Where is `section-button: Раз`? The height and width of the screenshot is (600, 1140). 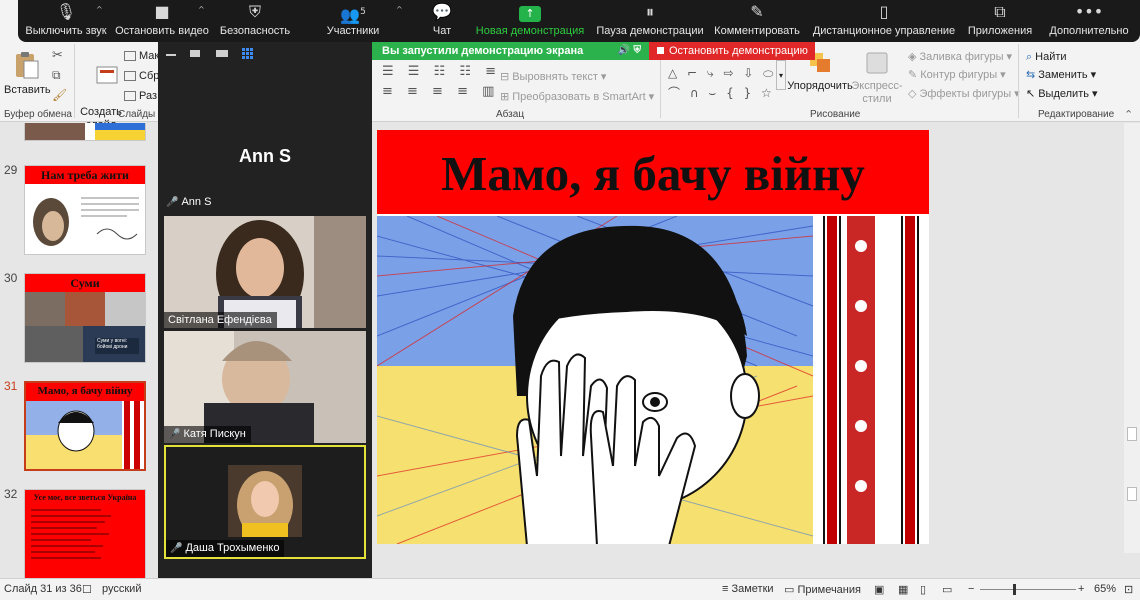
section-button: Раз is located at coordinates (140, 96).